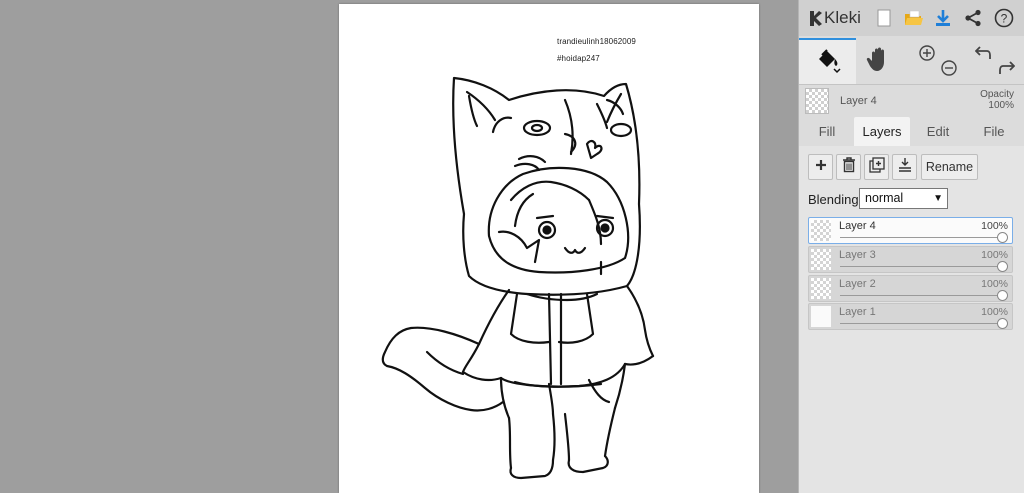 This screenshot has height=493, width=1024. What do you see at coordinates (857, 226) in the screenshot?
I see `layer-name: Layer 4` at bounding box center [857, 226].